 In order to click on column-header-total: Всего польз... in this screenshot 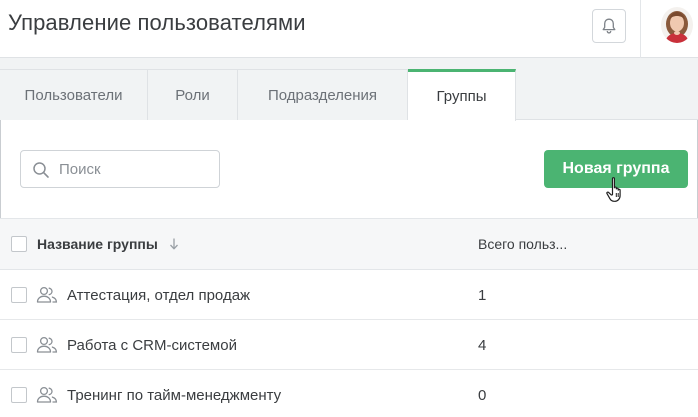, I will do `click(522, 244)`.